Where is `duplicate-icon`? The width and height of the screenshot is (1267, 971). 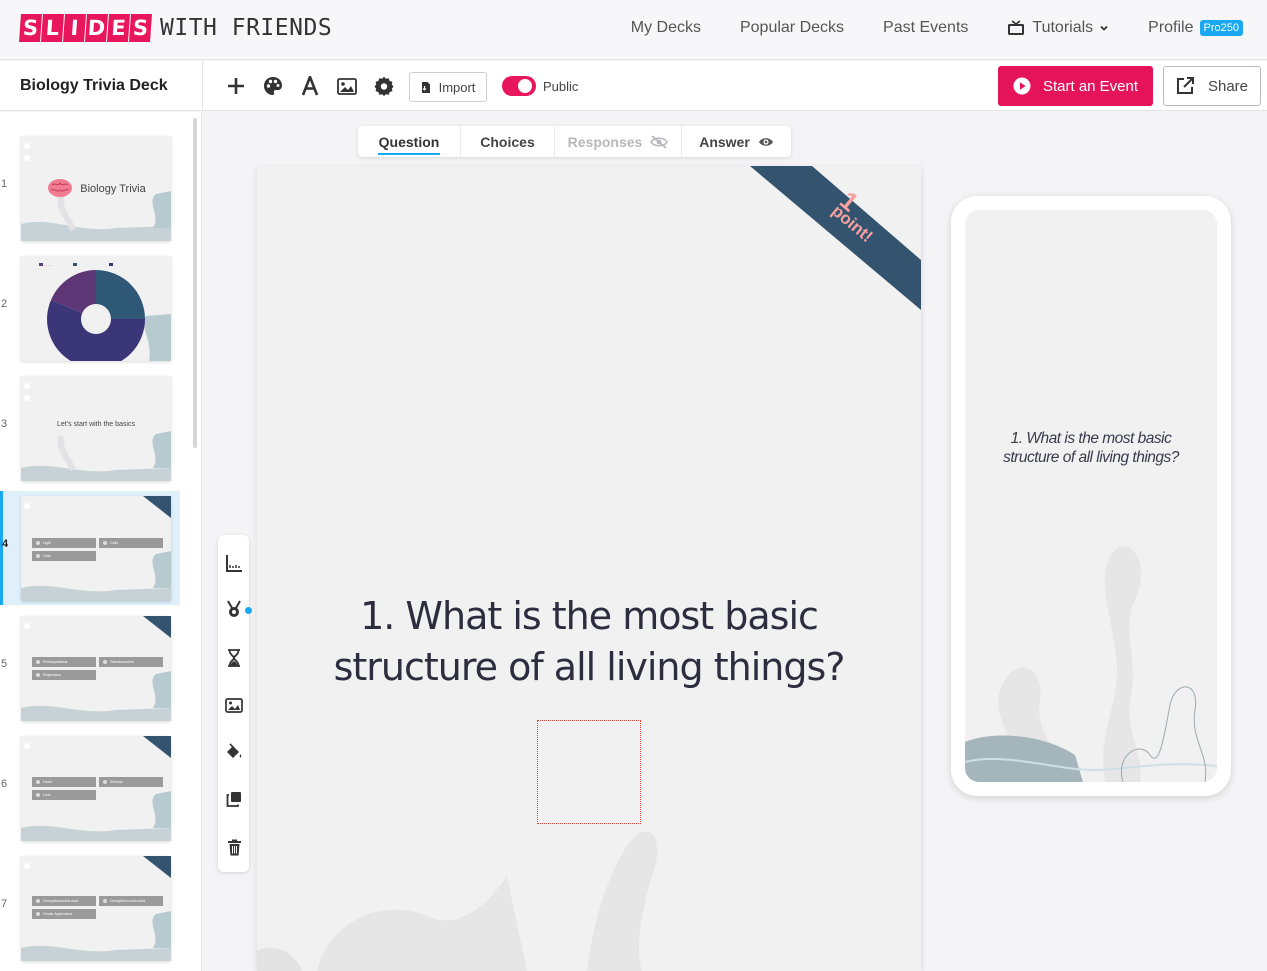 duplicate-icon is located at coordinates (234, 799).